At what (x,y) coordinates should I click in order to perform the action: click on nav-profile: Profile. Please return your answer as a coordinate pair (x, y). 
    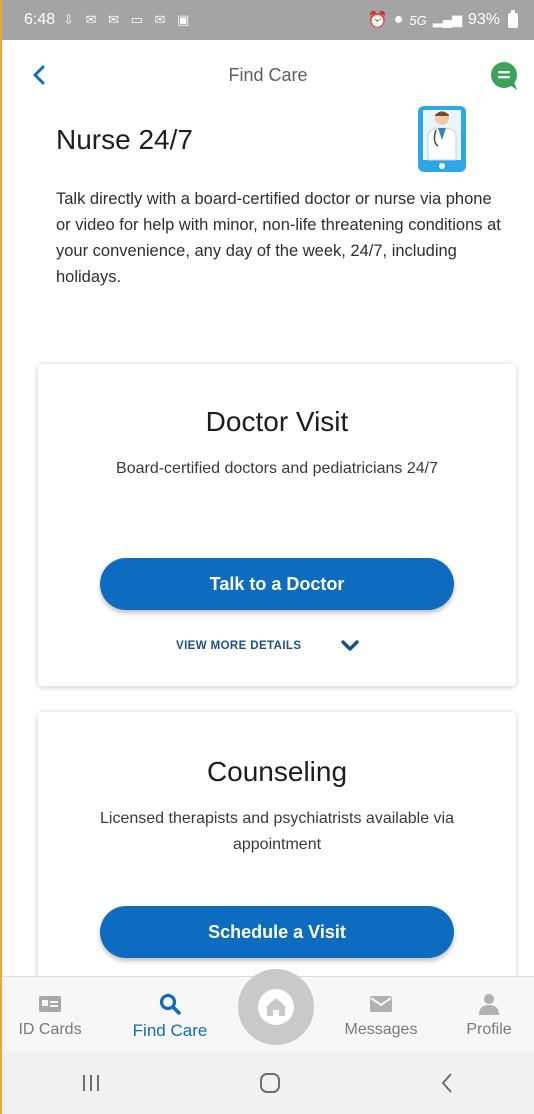
    Looking at the image, I should click on (489, 1015).